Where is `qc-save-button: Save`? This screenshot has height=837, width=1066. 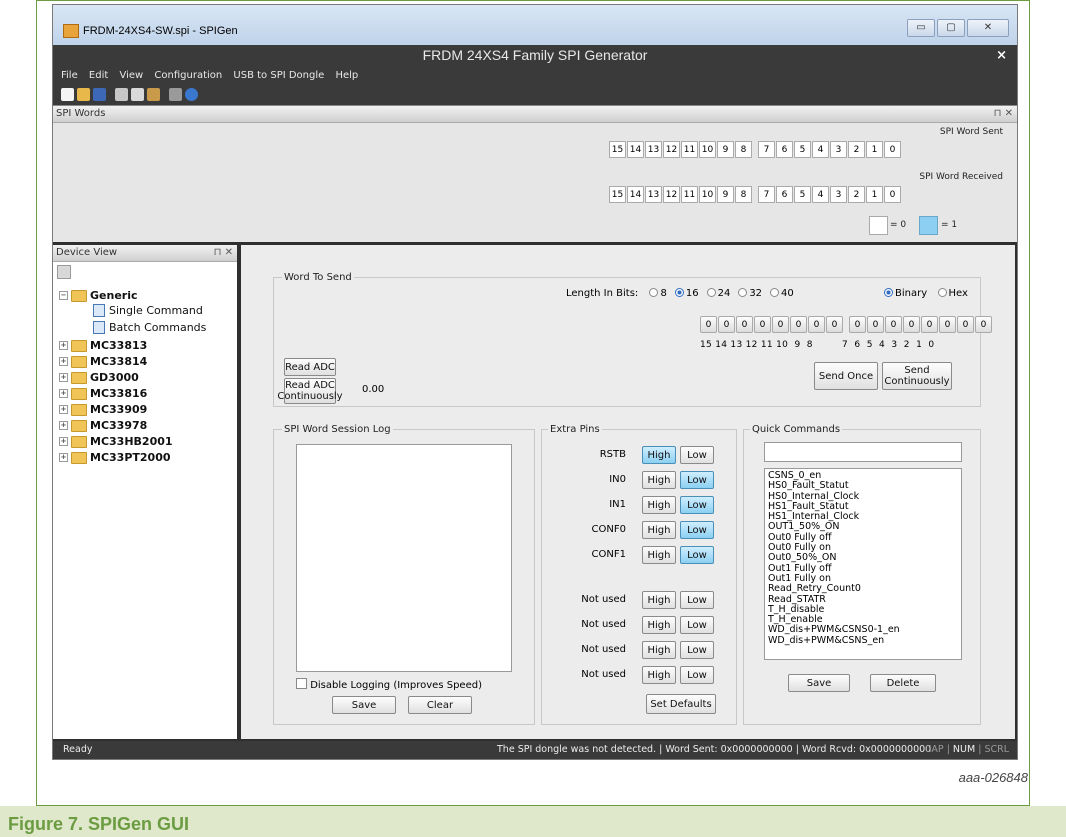
qc-save-button: Save is located at coordinates (819, 683).